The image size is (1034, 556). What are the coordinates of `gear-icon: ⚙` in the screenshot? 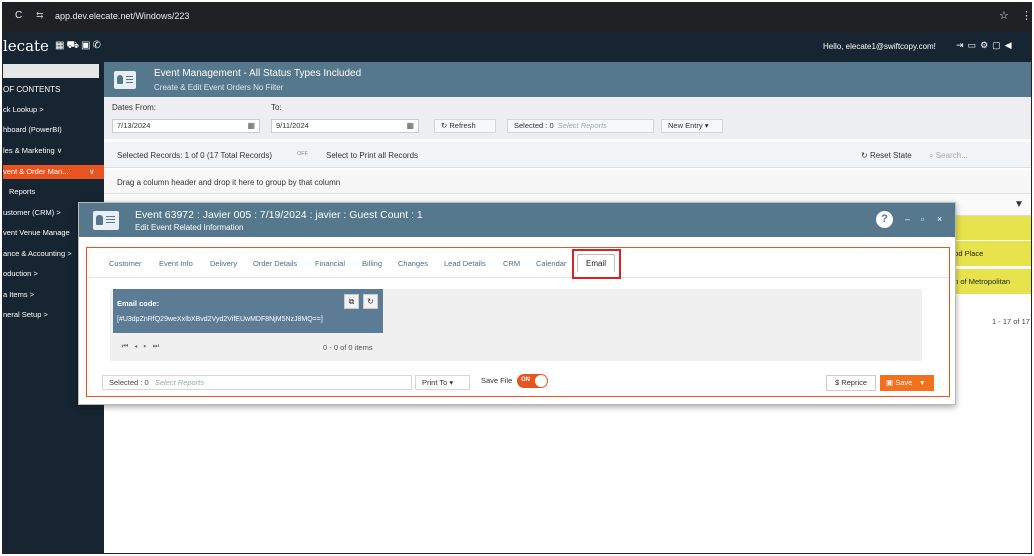 It's located at (986, 45).